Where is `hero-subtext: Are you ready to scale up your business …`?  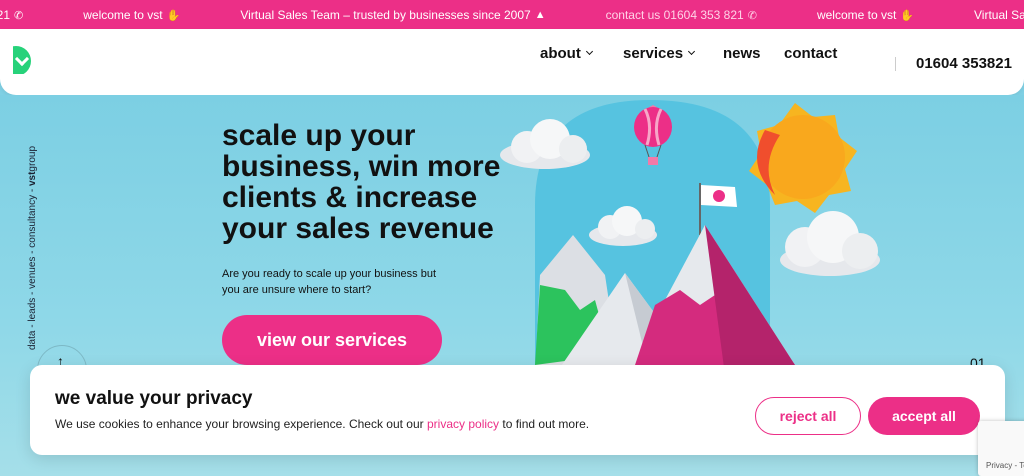 hero-subtext: Are you ready to scale up your business … is located at coordinates (329, 282).